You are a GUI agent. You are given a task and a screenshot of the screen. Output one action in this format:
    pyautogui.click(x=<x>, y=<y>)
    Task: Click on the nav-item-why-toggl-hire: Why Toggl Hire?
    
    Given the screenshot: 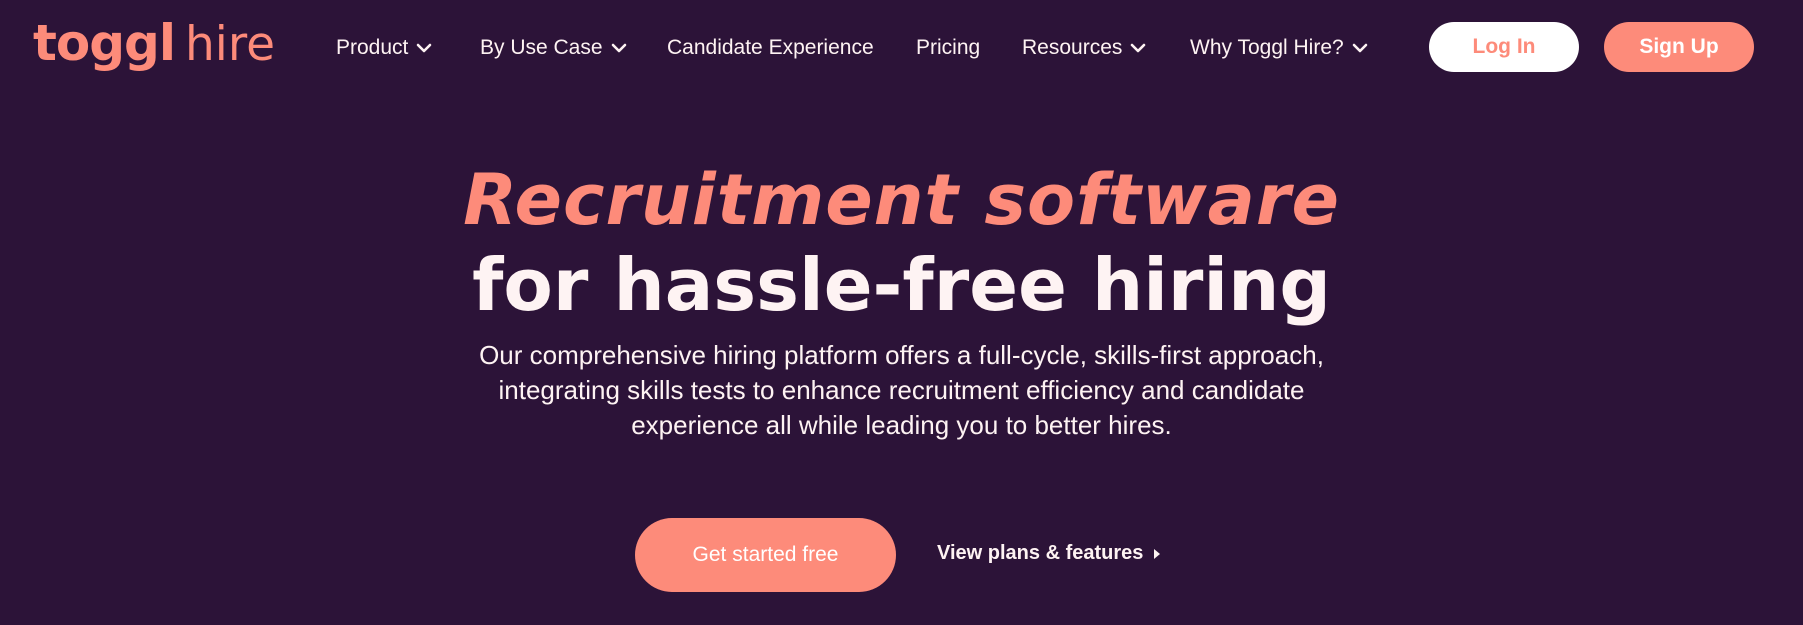 What is the action you would take?
    pyautogui.click(x=1279, y=48)
    